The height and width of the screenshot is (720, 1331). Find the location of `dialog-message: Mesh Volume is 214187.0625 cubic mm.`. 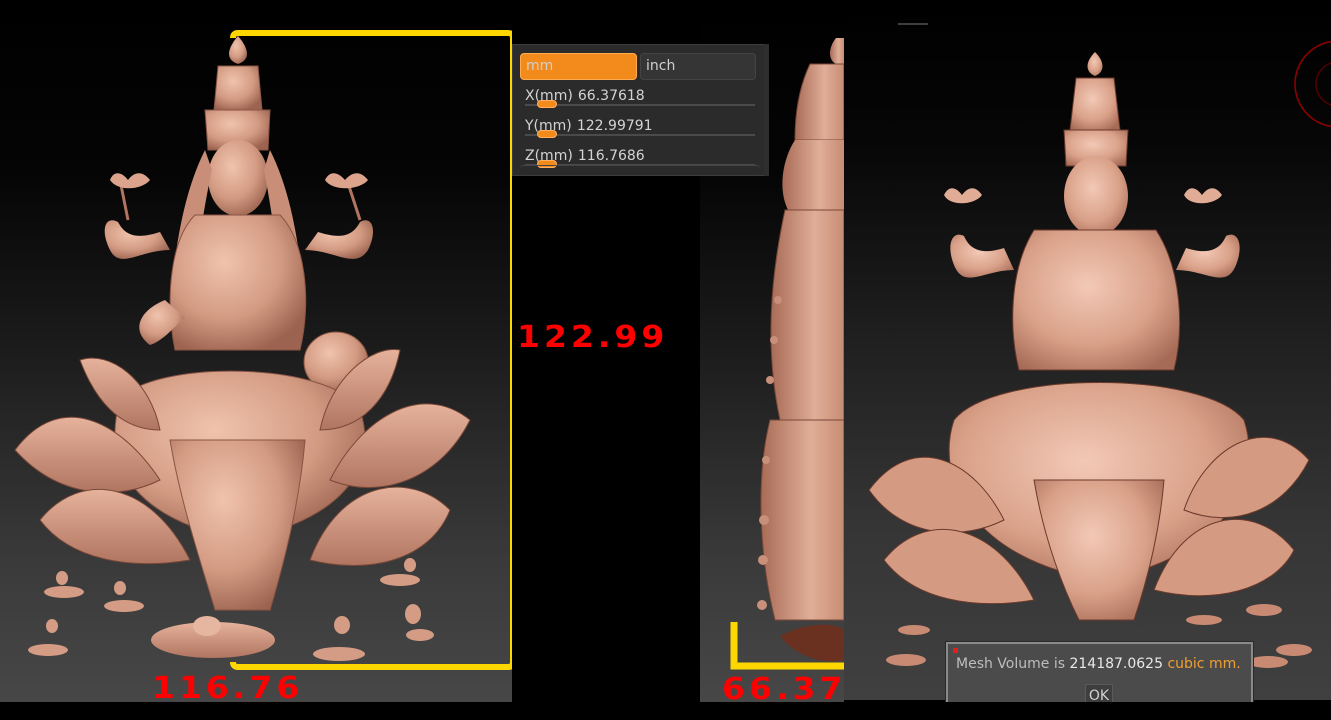

dialog-message: Mesh Volume is 214187.0625 cubic mm. is located at coordinates (1098, 664).